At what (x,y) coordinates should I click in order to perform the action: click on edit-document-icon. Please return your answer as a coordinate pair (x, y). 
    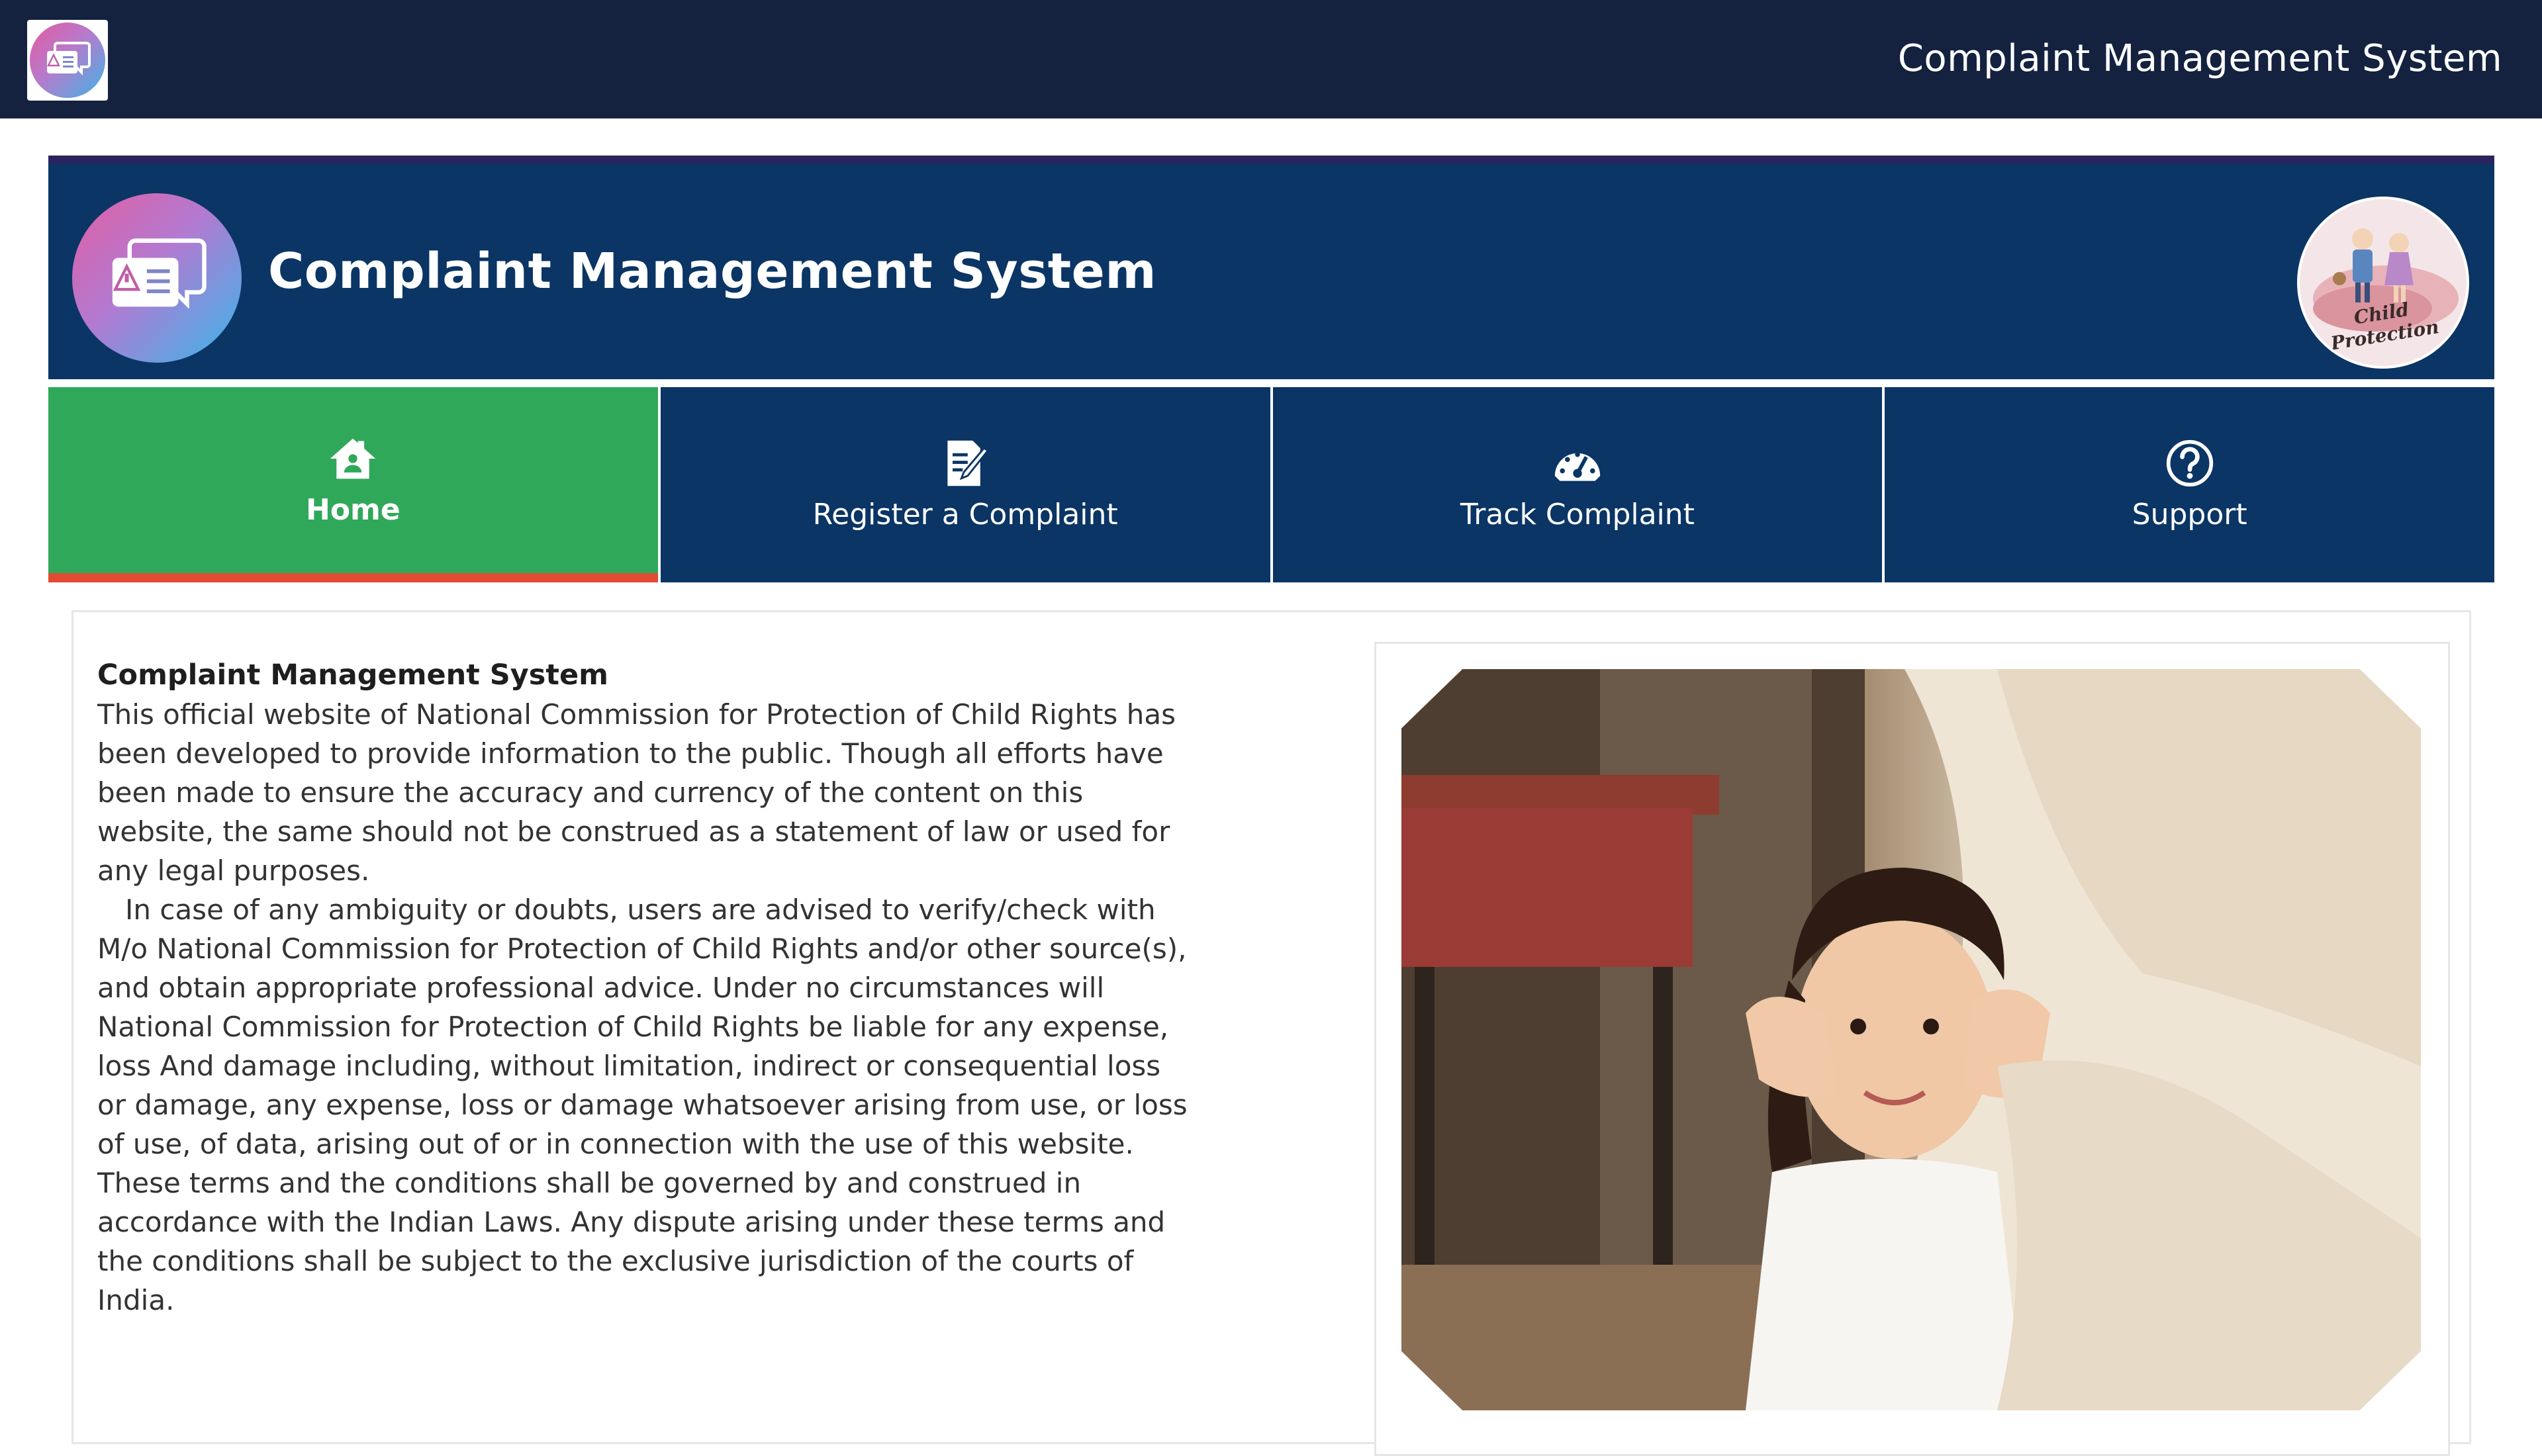
    Looking at the image, I should click on (969, 463).